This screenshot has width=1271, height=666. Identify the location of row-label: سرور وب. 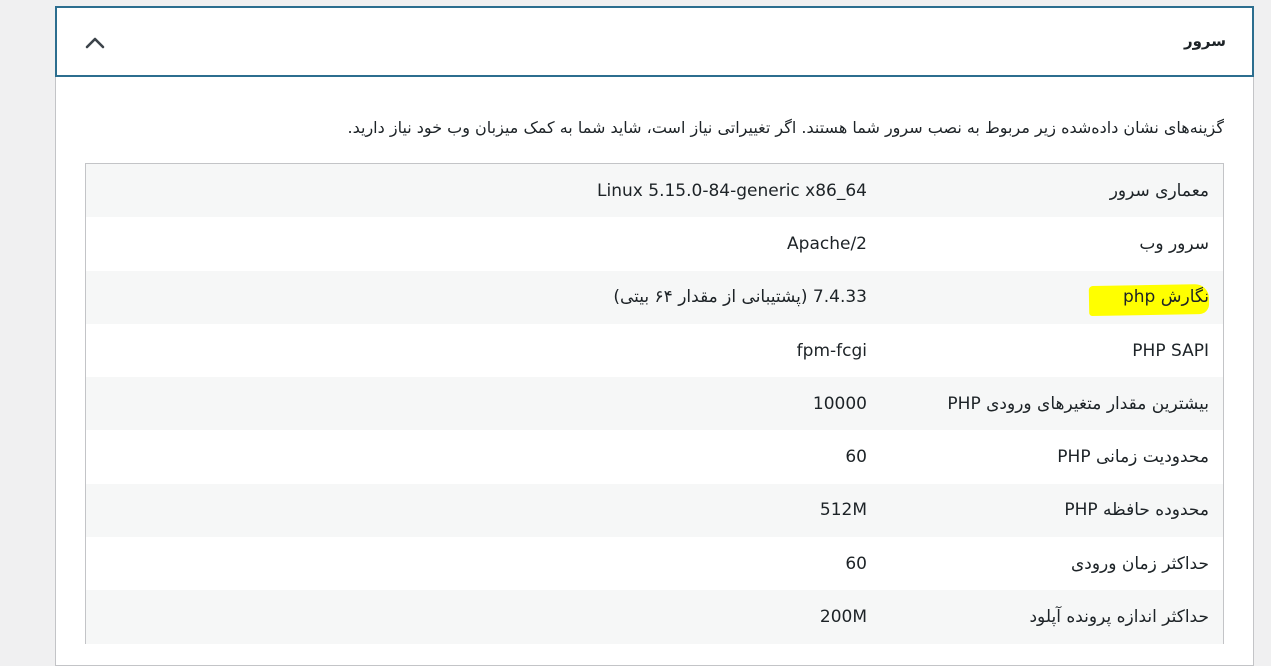
(1174, 243).